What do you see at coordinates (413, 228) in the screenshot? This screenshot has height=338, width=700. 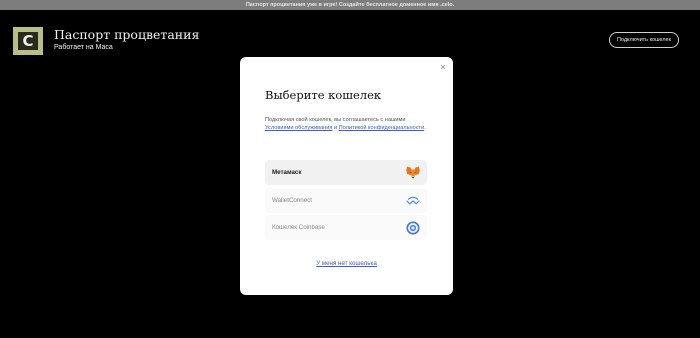 I see `coinbase-icon` at bounding box center [413, 228].